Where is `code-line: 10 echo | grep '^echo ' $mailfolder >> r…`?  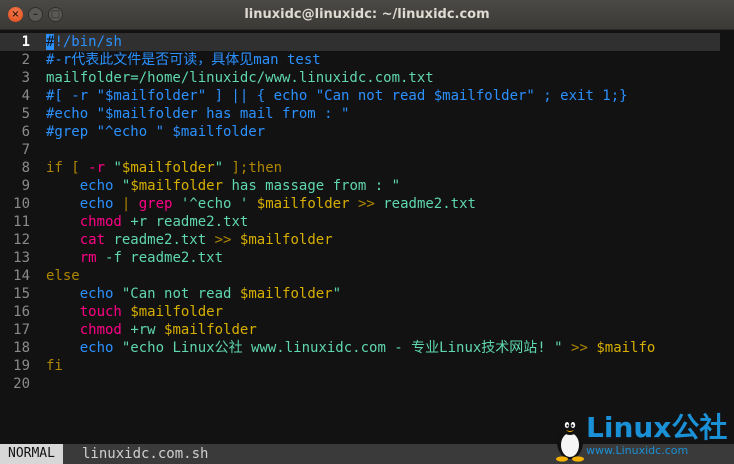
code-line: 10 echo | grep '^echo ' $mailfolder >> r… is located at coordinates (367, 204).